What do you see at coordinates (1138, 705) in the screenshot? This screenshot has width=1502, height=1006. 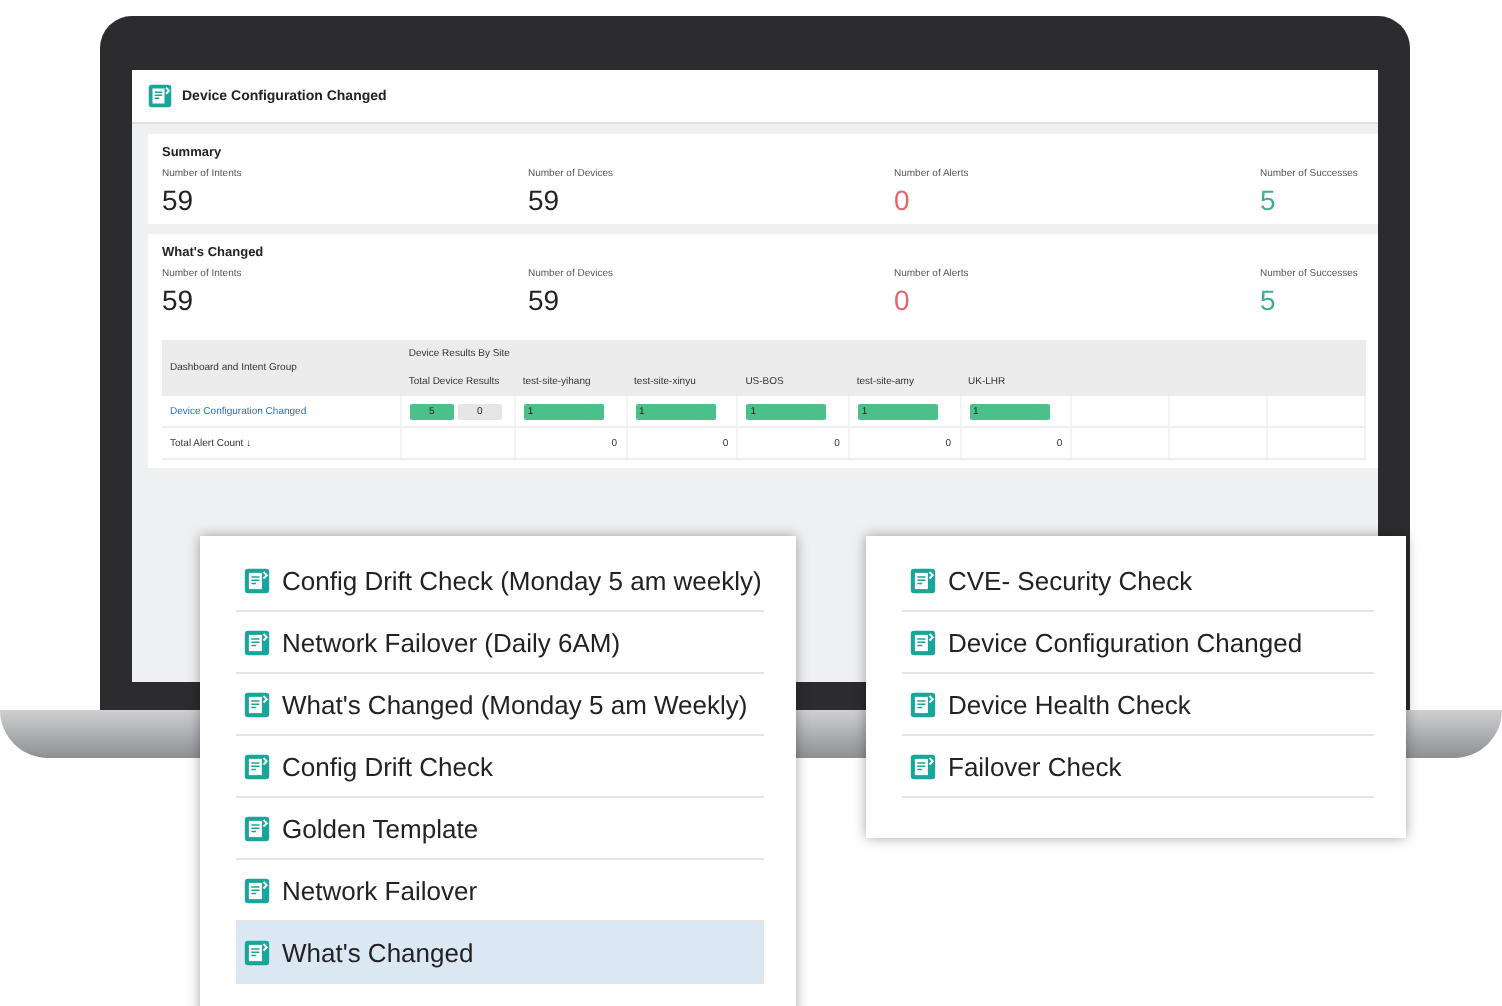 I see `menu-item: Device Health Check` at bounding box center [1138, 705].